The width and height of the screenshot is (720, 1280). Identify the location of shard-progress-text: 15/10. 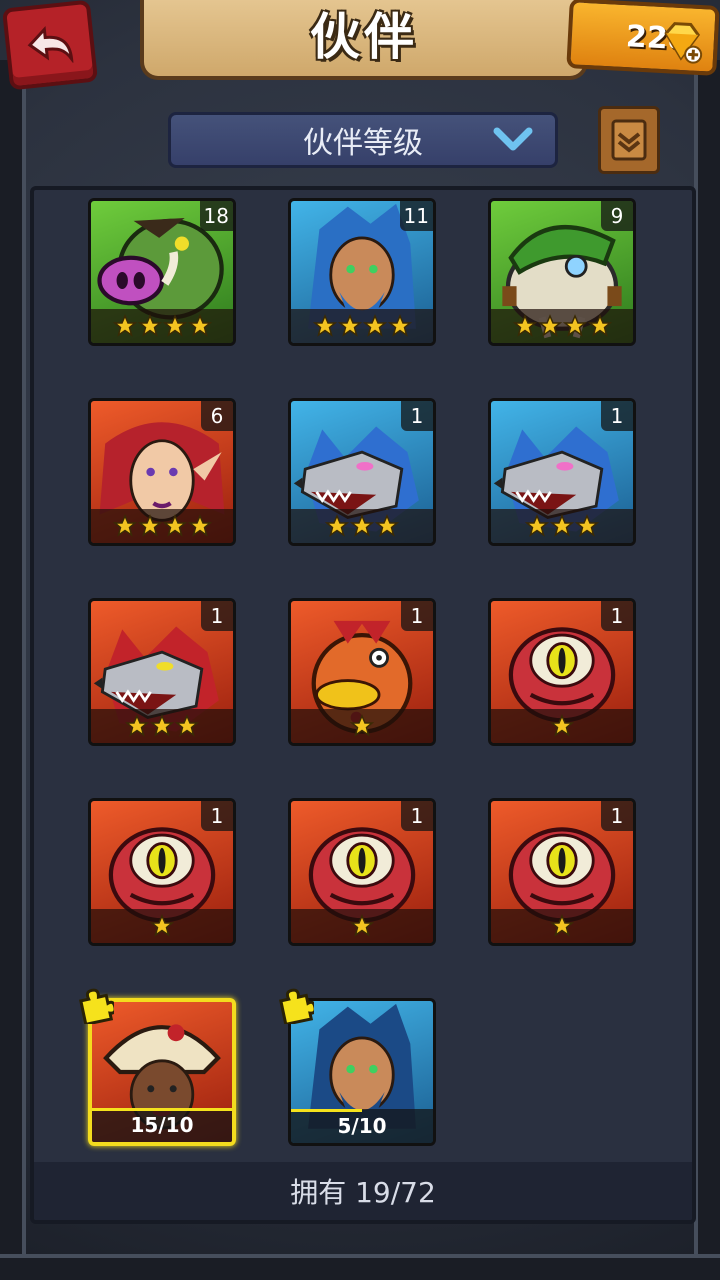
(162, 1125).